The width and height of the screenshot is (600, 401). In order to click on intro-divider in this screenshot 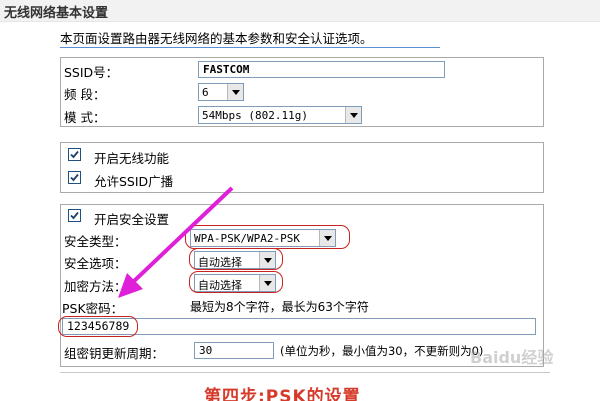, I will do `click(250, 47)`.